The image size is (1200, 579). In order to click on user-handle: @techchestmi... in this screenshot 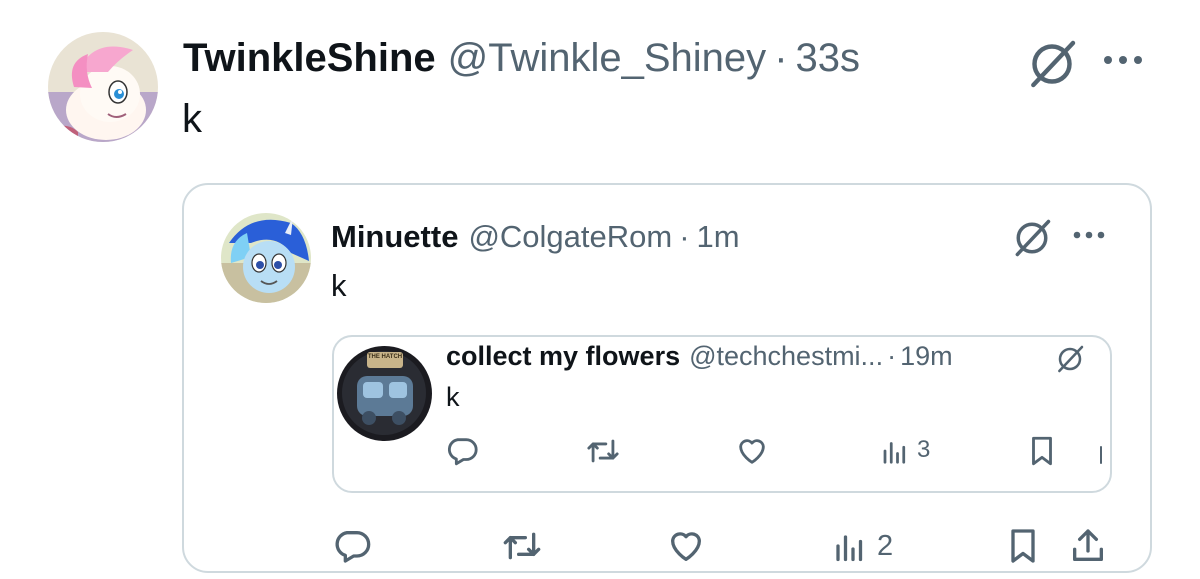, I will do `click(786, 356)`.